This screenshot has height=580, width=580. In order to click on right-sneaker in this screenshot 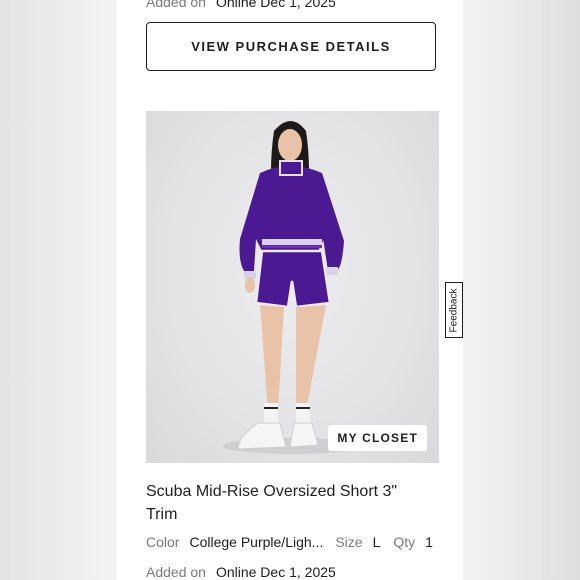, I will do `click(304, 435)`.